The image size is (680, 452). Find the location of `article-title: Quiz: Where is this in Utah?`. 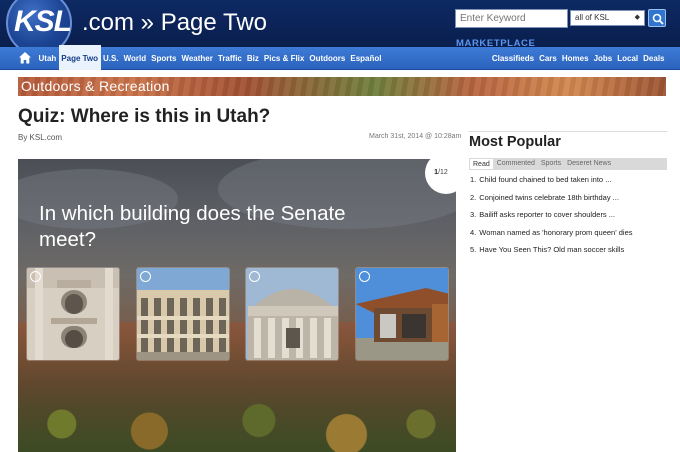

article-title: Quiz: Where is this in Utah? is located at coordinates (144, 116).